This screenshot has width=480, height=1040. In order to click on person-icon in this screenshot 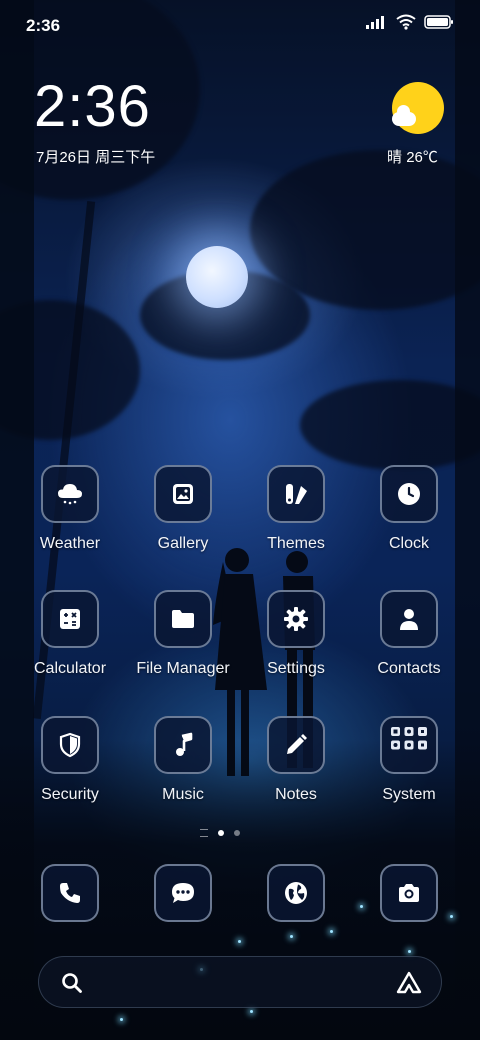, I will do `click(409, 619)`.